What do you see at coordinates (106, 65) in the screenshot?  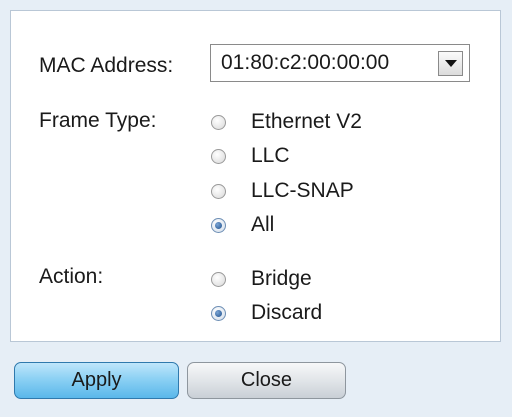 I see `mac-address-label: MAC Address:` at bounding box center [106, 65].